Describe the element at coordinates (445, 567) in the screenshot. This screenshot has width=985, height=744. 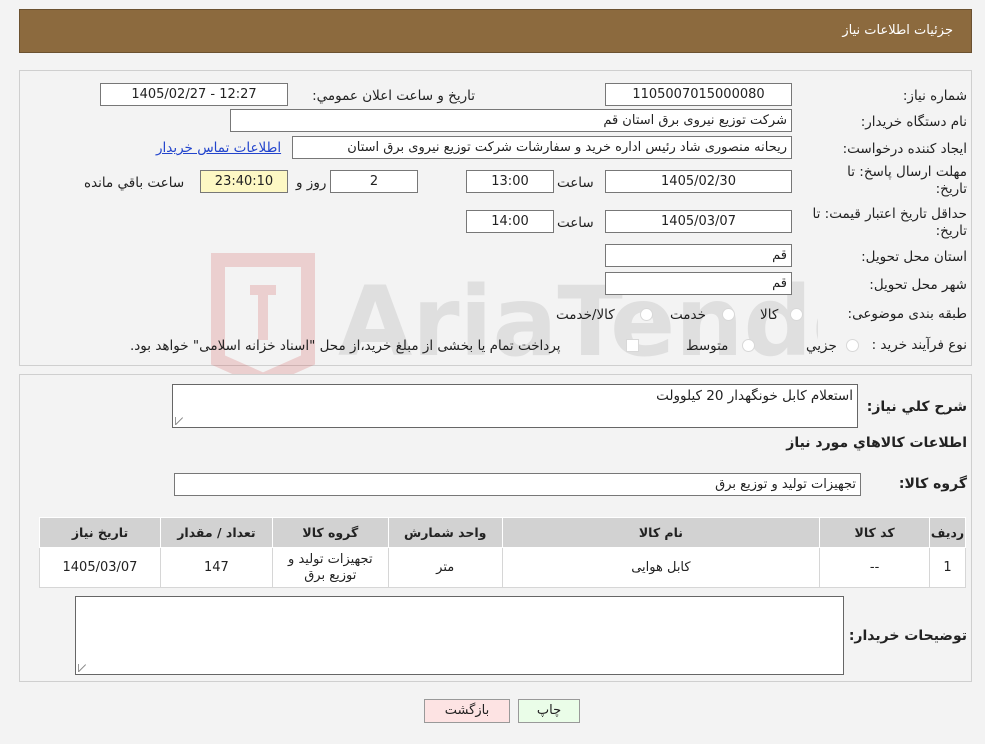
I see `cell-unit: متر` at that location.